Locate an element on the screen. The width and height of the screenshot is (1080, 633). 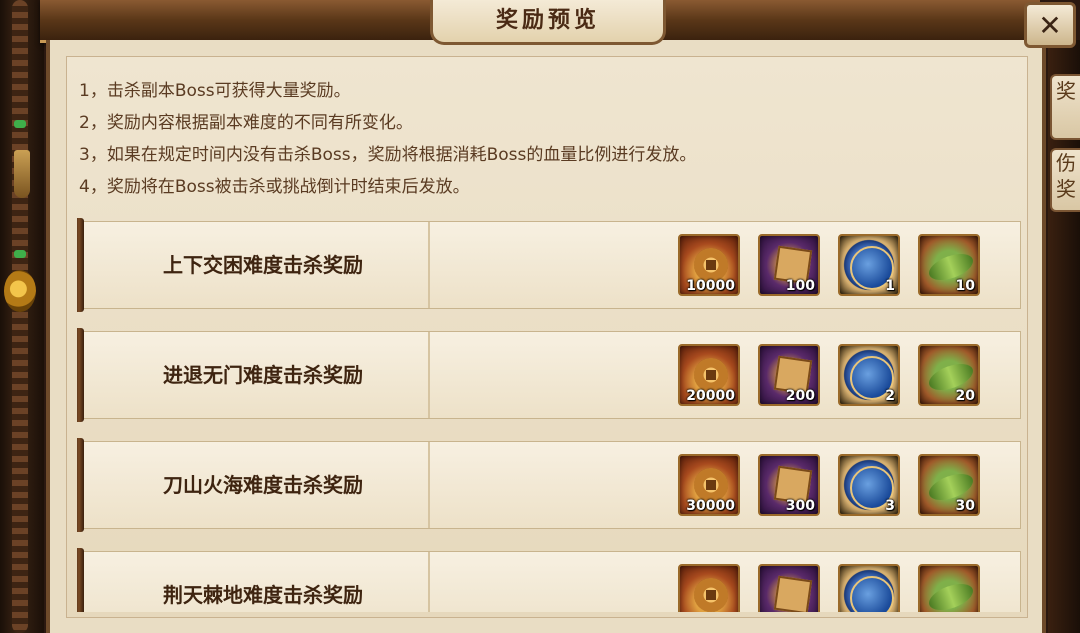
item-count: 20000 is located at coordinates (710, 396).